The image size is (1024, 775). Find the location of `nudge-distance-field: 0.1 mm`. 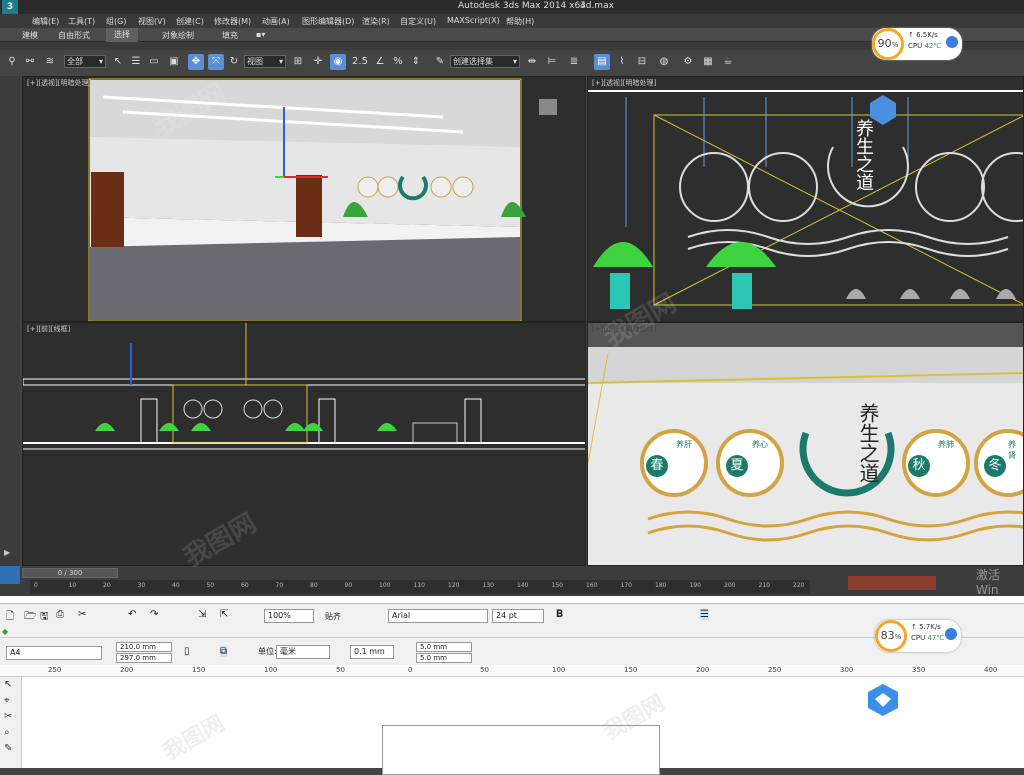

nudge-distance-field: 0.1 mm is located at coordinates (372, 652).